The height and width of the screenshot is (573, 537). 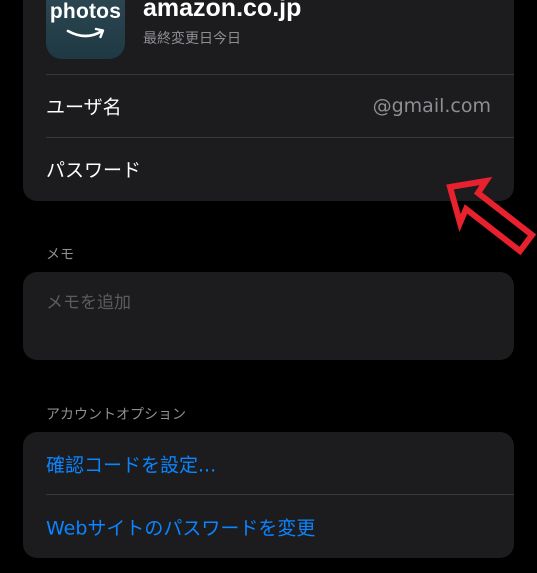 What do you see at coordinates (85, 11) in the screenshot?
I see `app-icon-word: photos` at bounding box center [85, 11].